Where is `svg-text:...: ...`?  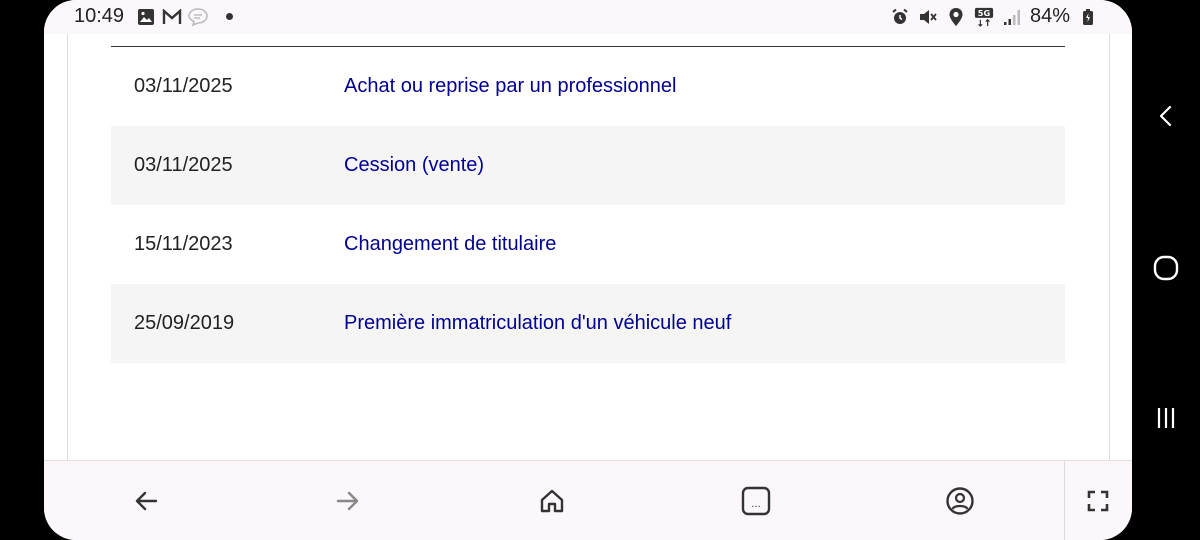 svg-text:...: ... is located at coordinates (756, 504).